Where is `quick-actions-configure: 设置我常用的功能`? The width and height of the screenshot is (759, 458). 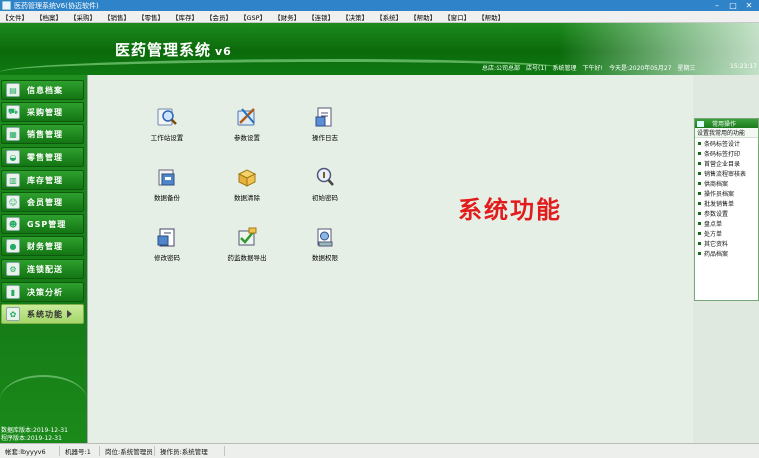
quick-actions-configure: 设置我常用的功能 is located at coordinates (726, 133).